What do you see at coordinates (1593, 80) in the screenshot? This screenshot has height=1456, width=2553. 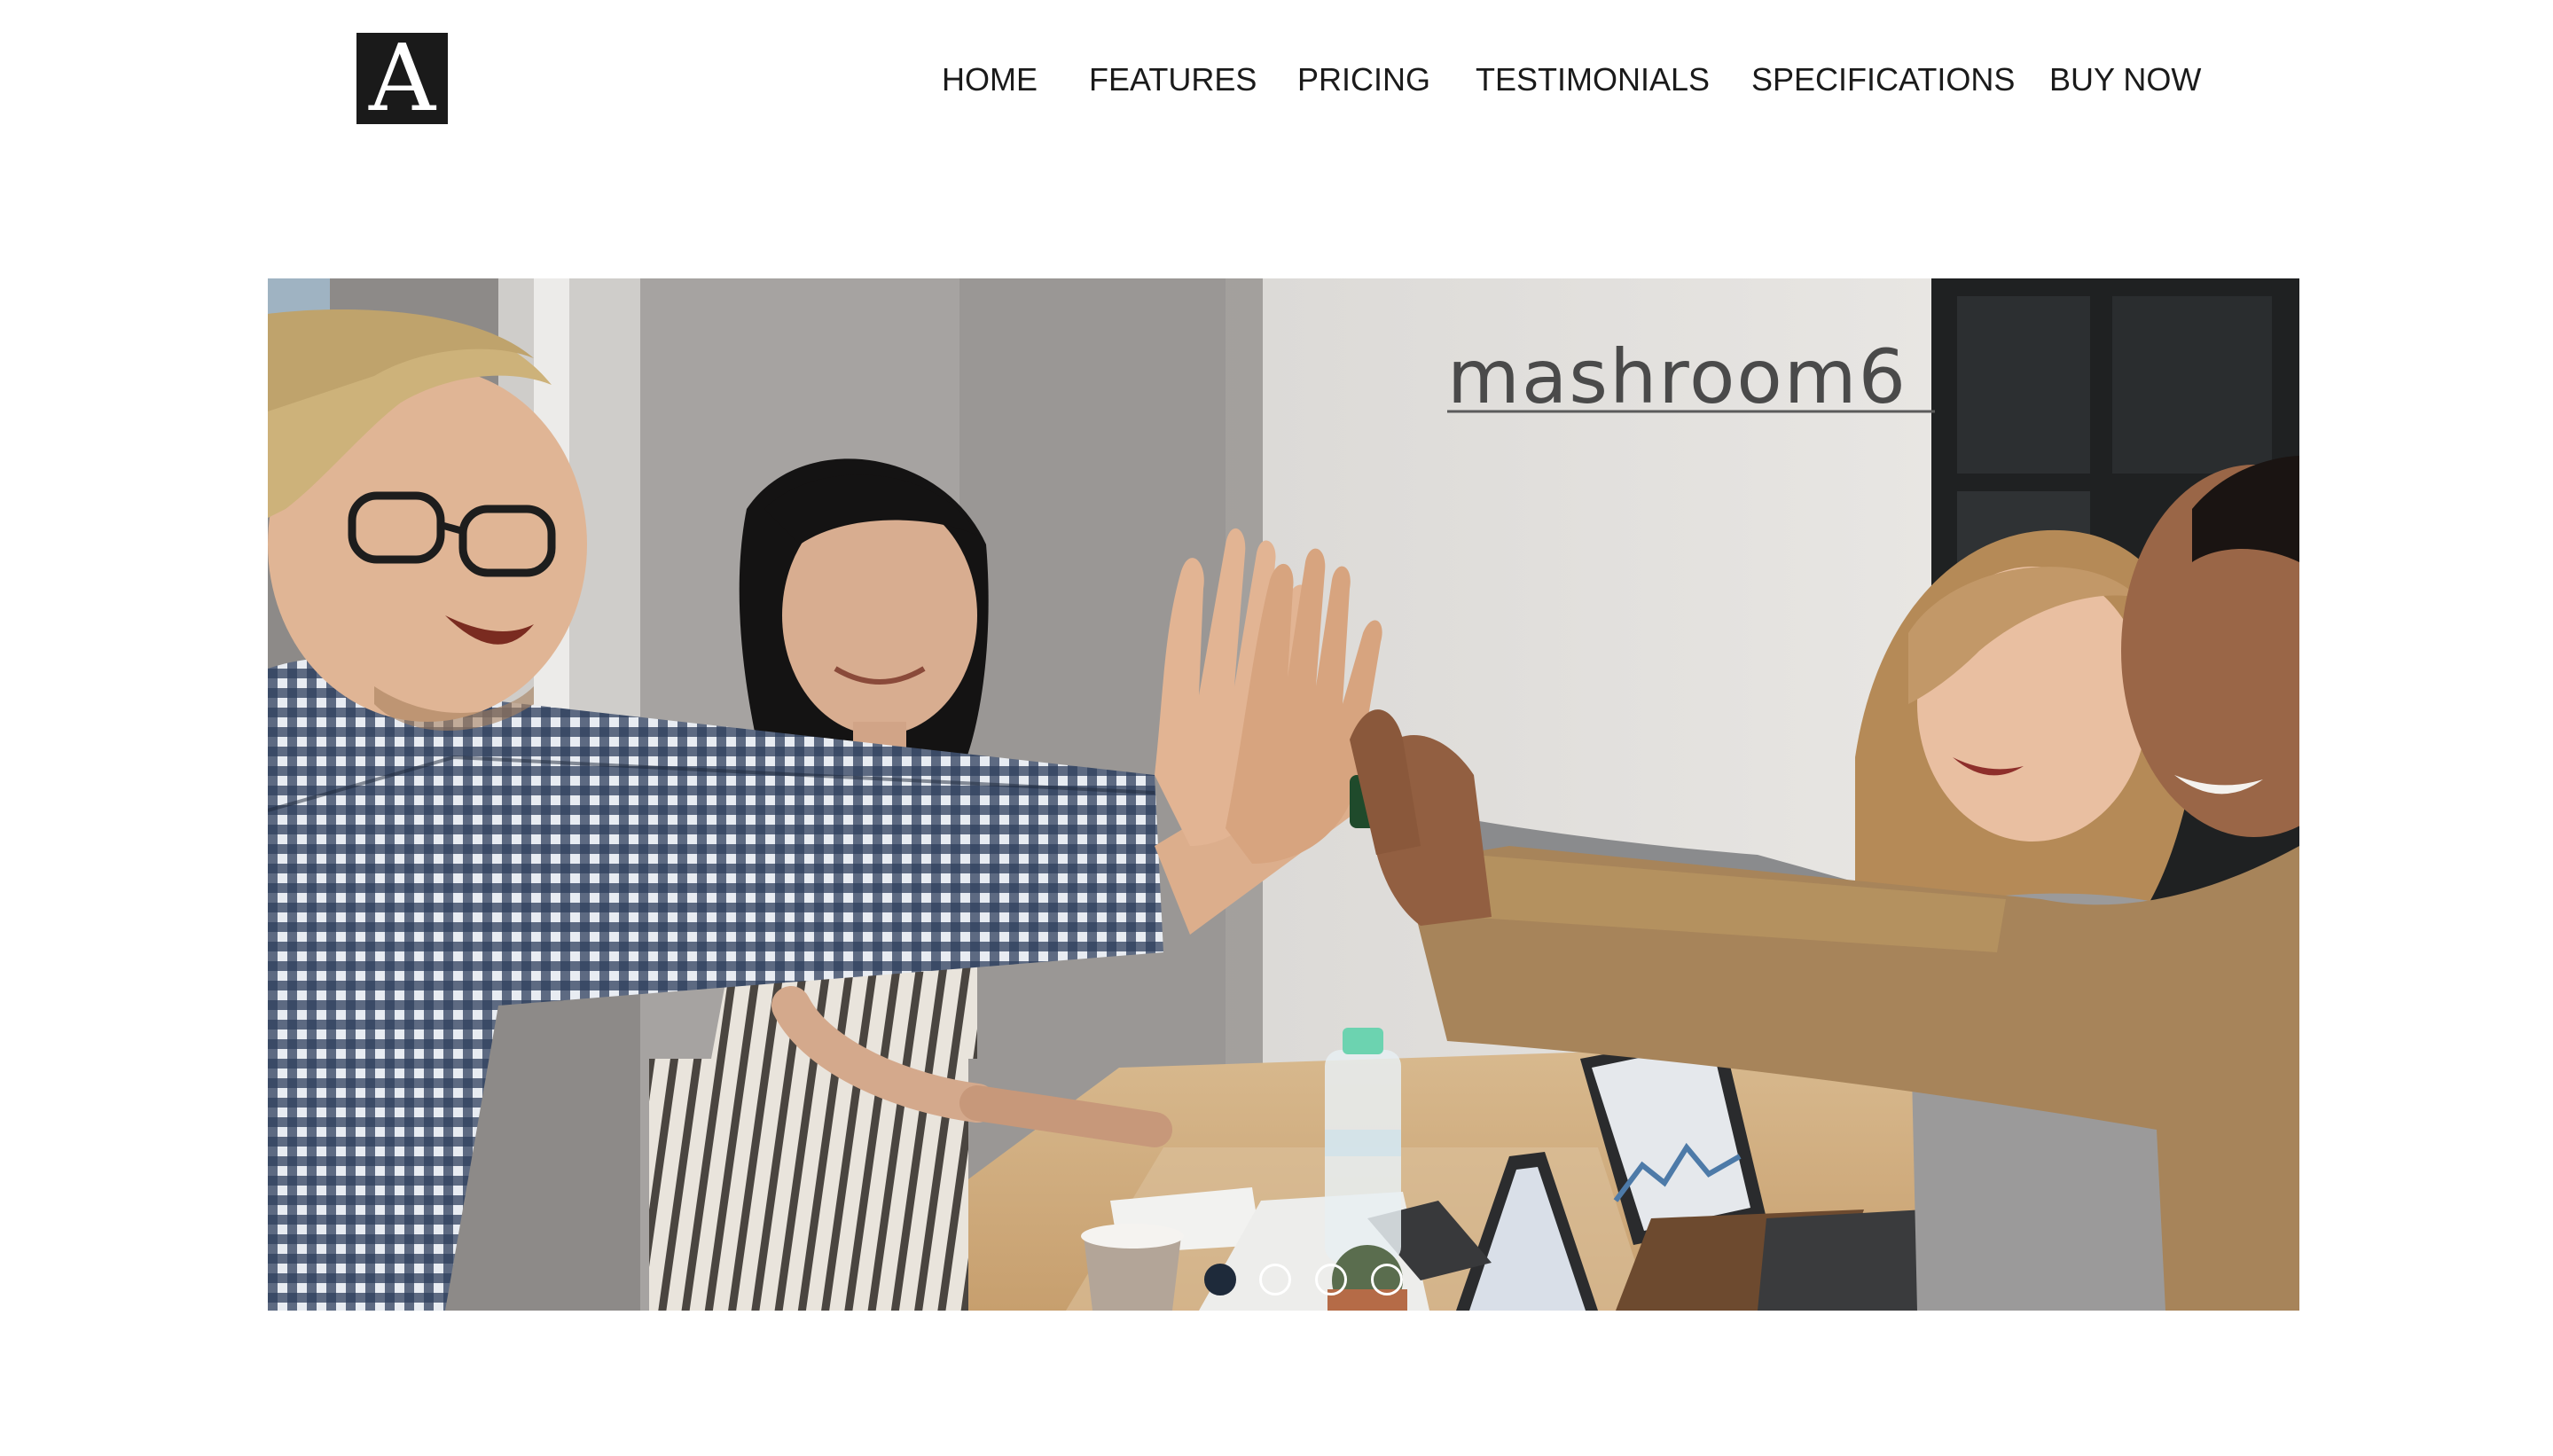 I see `nav-testimonials: TESTIMONIALS` at bounding box center [1593, 80].